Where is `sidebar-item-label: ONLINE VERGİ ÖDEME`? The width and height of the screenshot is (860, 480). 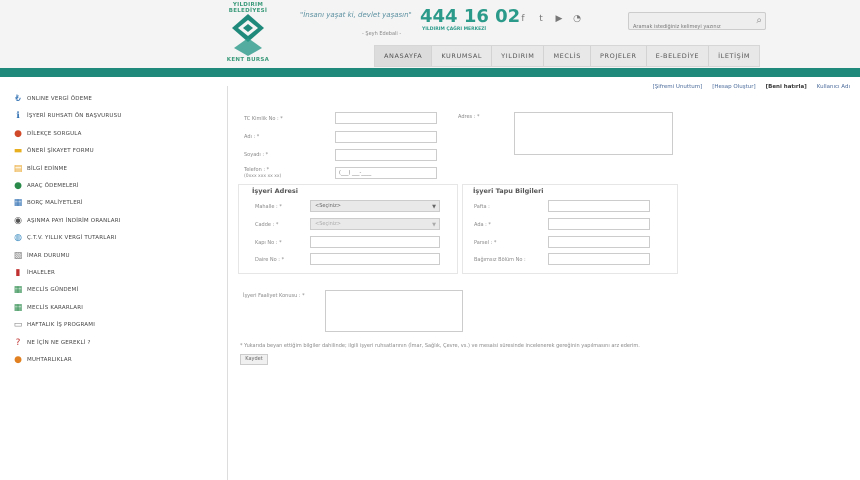 sidebar-item-label: ONLINE VERGİ ÖDEME is located at coordinates (60, 99).